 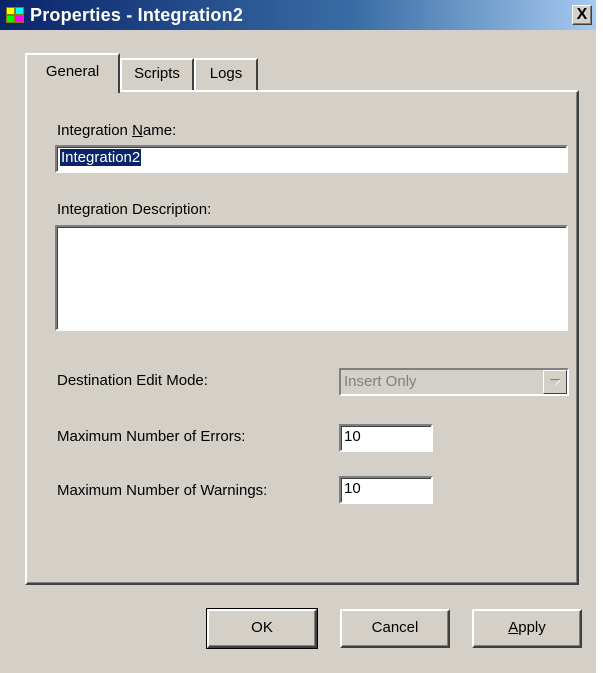 I want to click on tab-general-label: General, so click(x=72, y=71).